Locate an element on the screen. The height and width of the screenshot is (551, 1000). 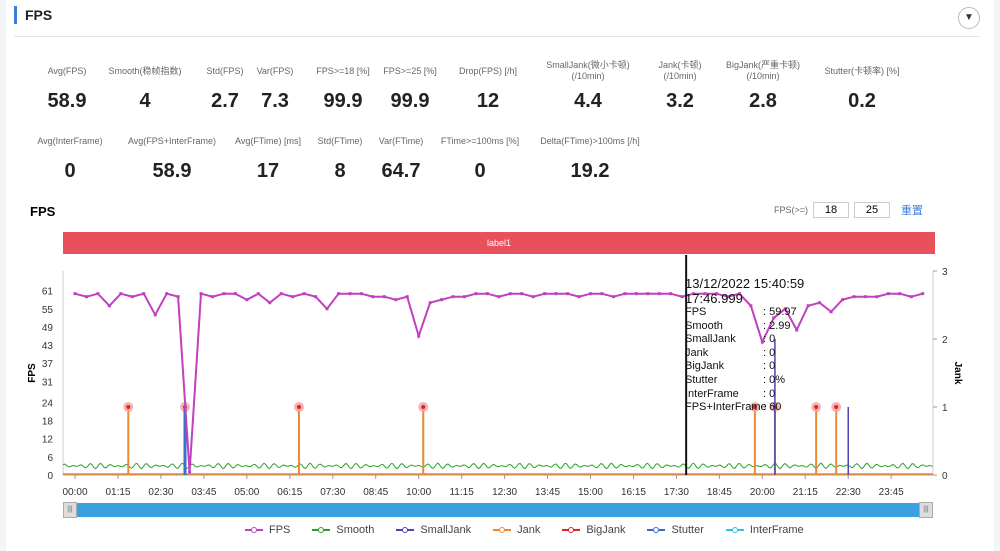
legend-item-smooth: Smooth is located at coordinates (343, 530).